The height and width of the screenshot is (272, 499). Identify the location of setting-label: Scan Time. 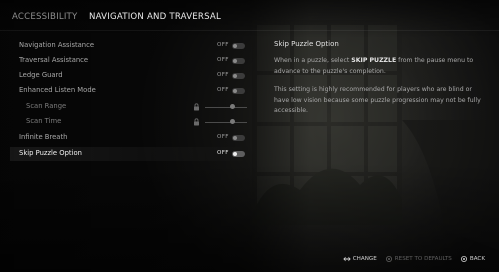
(44, 121).